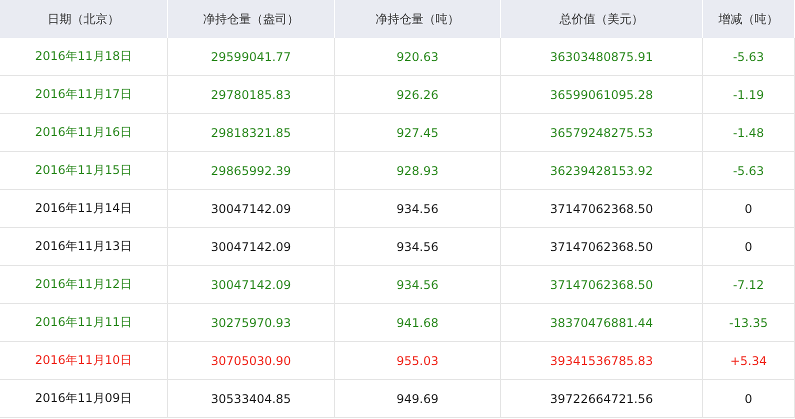 This screenshot has width=795, height=419. Describe the element at coordinates (251, 323) in the screenshot. I see `table-cell: 30275970.93` at that location.